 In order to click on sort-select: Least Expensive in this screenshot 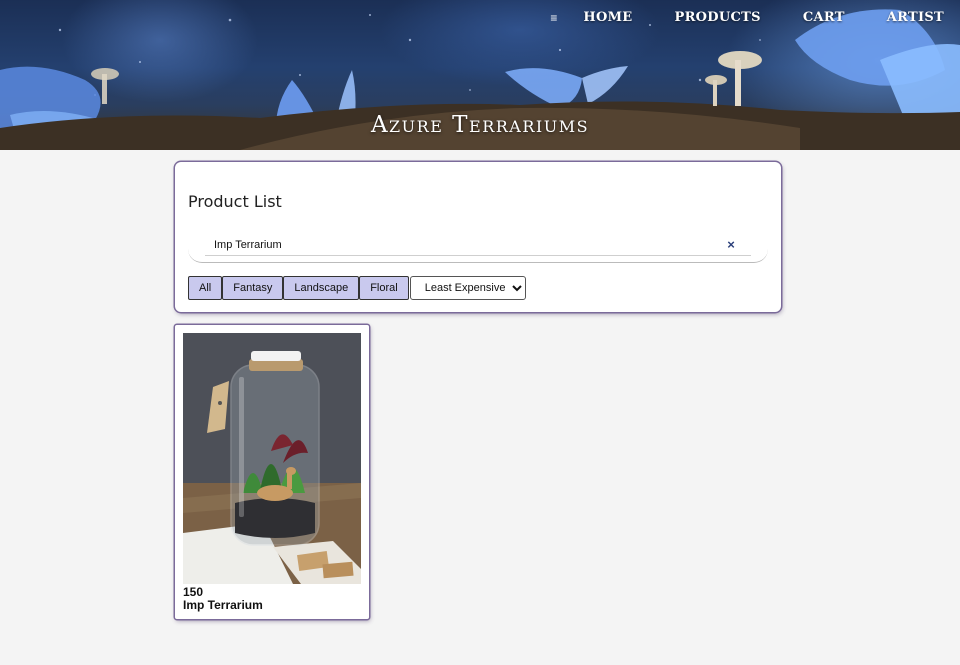, I will do `click(467, 288)`.